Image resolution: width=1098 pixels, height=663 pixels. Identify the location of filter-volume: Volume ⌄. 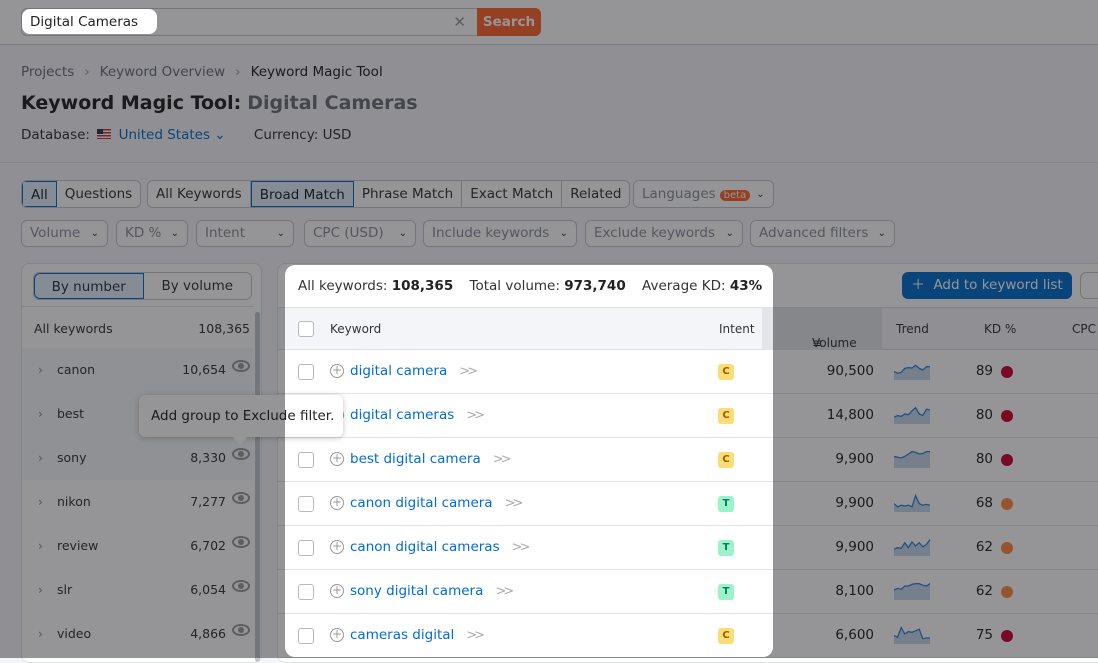
(64, 233).